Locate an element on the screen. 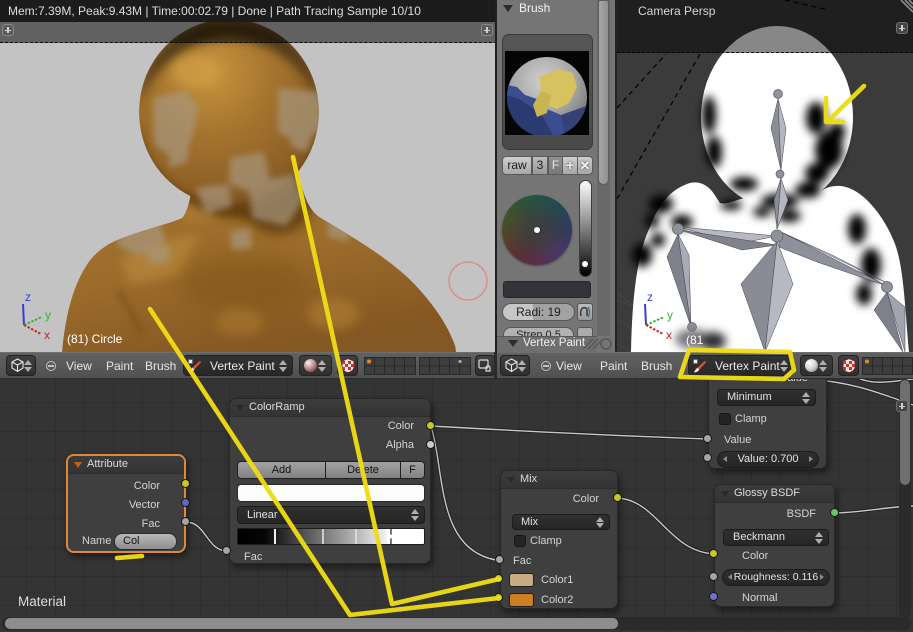  svg-text: (81) Circle is located at coordinates (95, 339).